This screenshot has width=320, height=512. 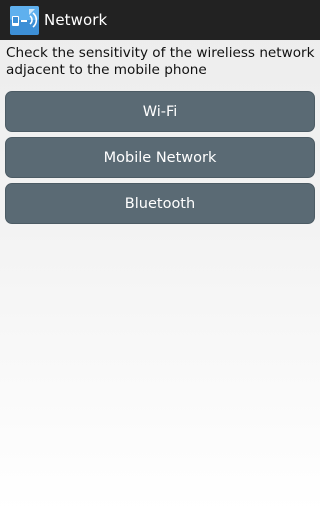 I want to click on network-app-icon, so click(x=24, y=20).